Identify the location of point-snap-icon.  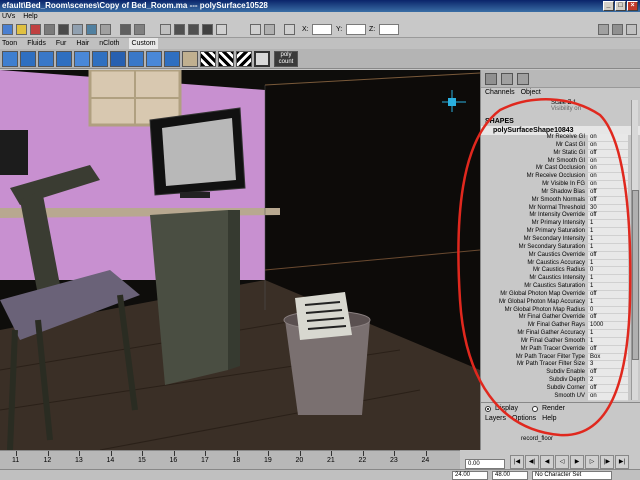
(77, 29).